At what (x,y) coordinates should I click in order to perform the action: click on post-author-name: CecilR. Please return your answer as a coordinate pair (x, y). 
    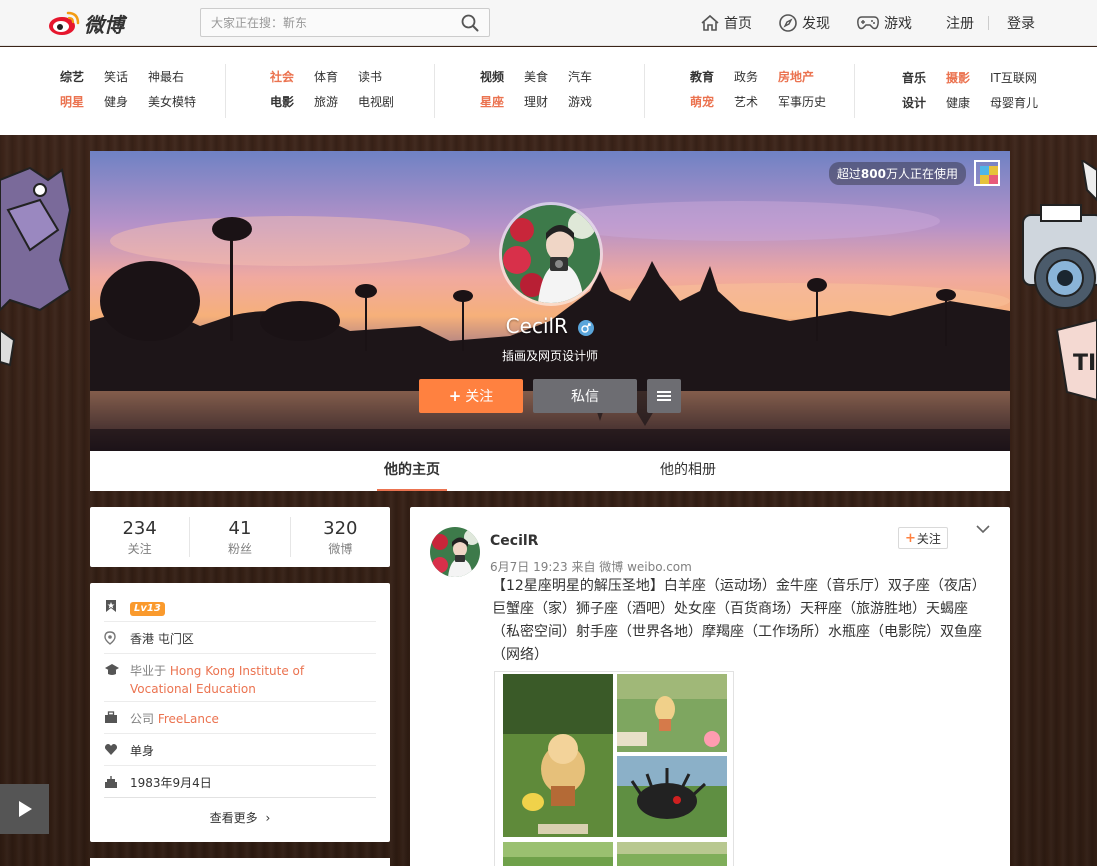
    Looking at the image, I should click on (514, 541).